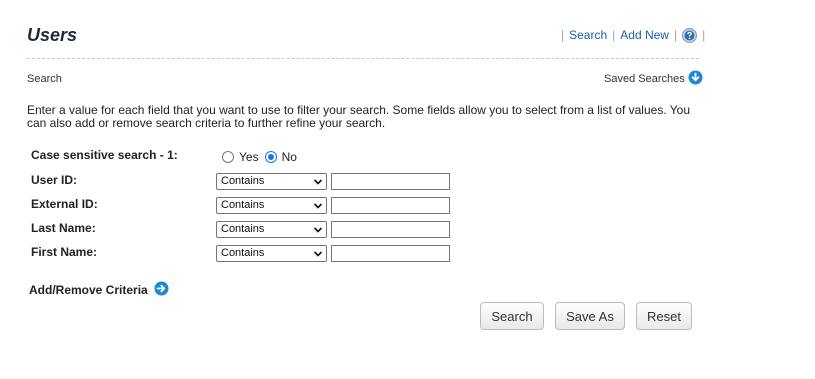 This screenshot has width=815, height=379. Describe the element at coordinates (88, 290) in the screenshot. I see `add-remove-criteria-label: Add/Remove Criteria` at that location.